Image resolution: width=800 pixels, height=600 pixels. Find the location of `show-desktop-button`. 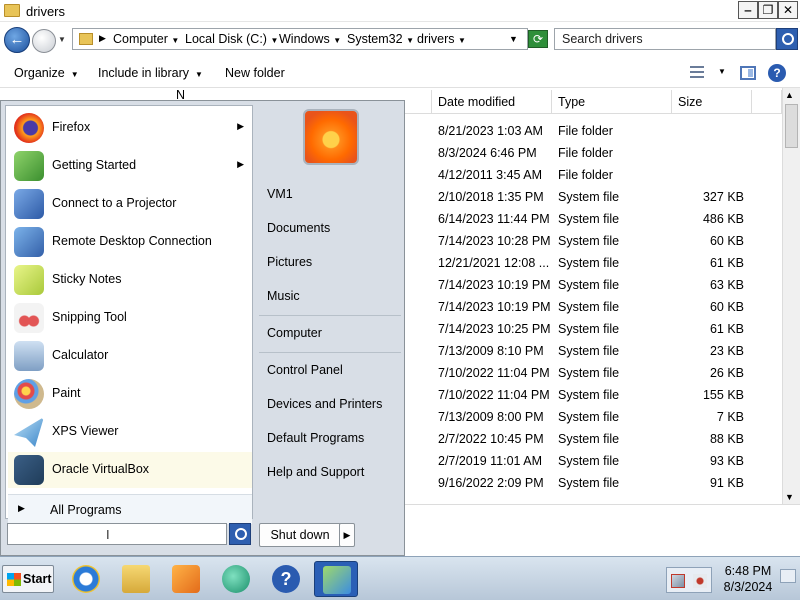

show-desktop-button is located at coordinates (788, 576).